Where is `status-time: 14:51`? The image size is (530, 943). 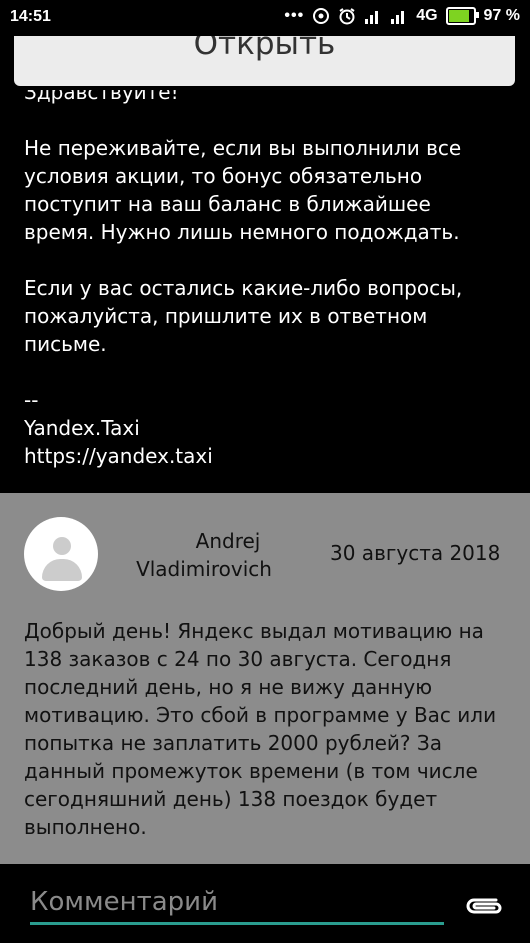 status-time: 14:51 is located at coordinates (30, 16).